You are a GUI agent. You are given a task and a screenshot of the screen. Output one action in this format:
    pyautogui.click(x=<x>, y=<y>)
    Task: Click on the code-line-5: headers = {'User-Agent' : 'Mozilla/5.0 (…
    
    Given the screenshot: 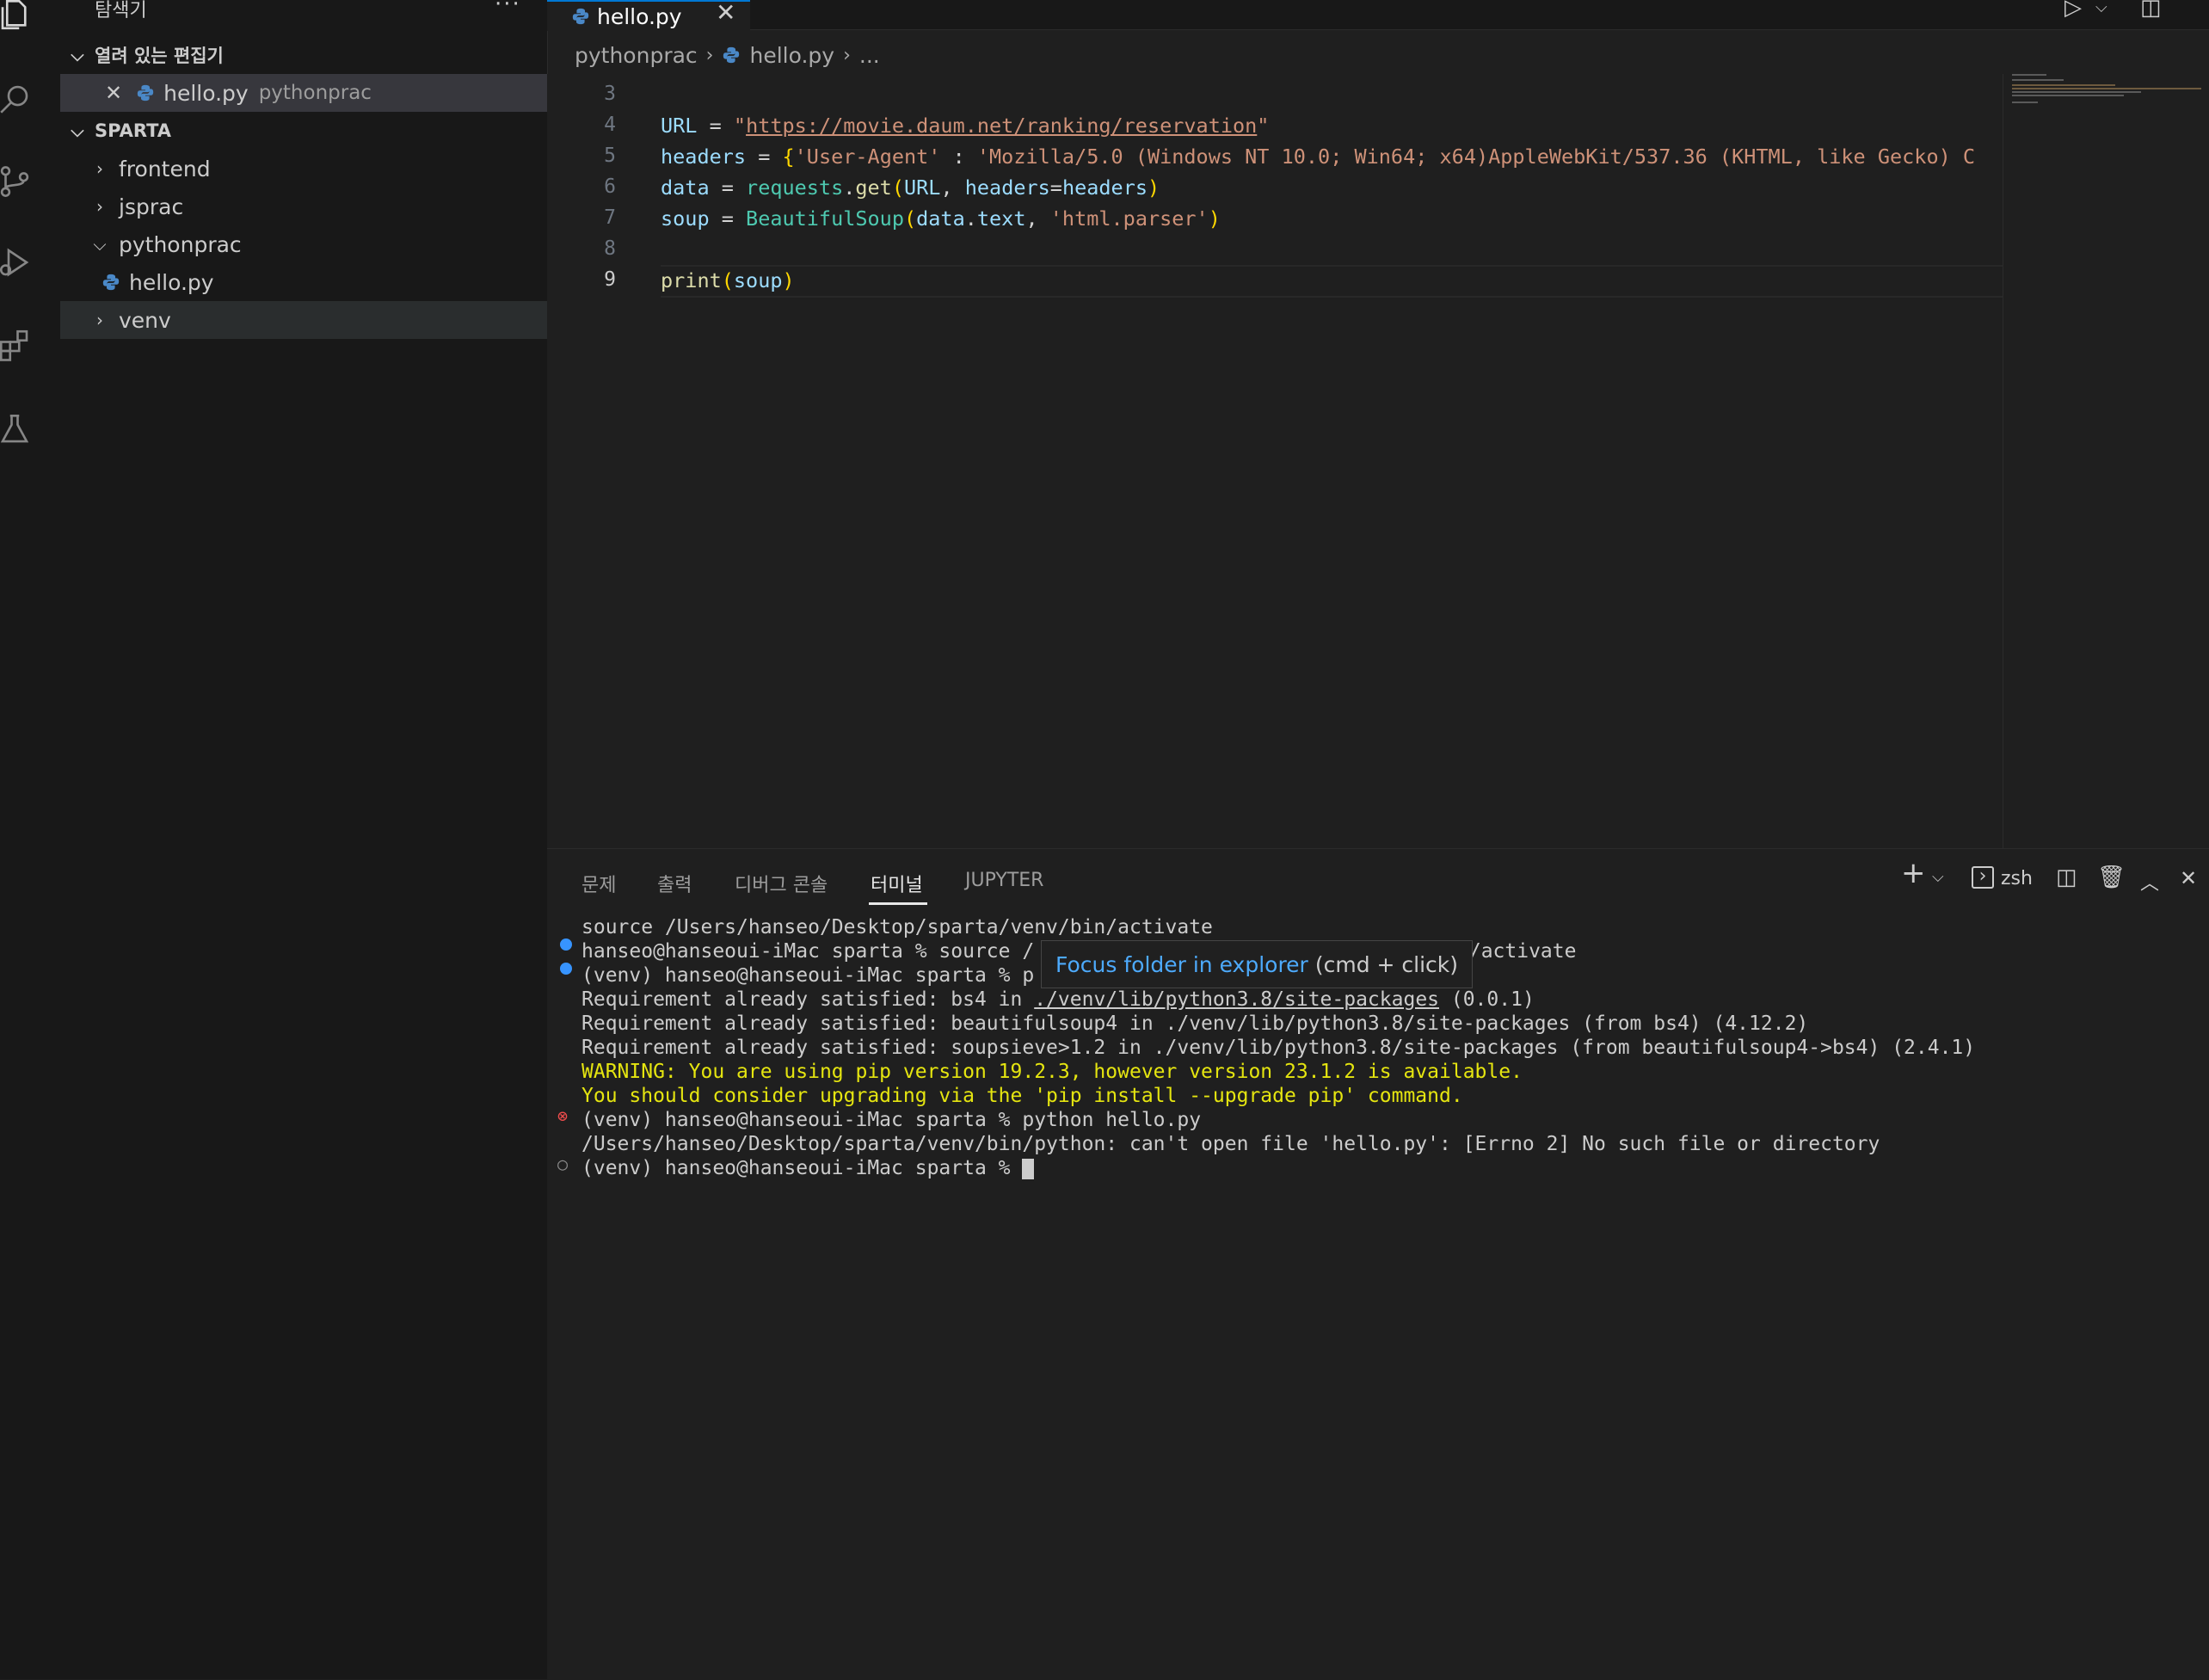 What is the action you would take?
    pyautogui.click(x=1318, y=157)
    